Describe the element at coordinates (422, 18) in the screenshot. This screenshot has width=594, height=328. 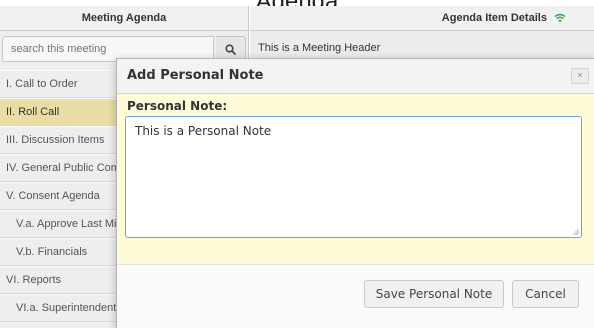
I see `details-header: Agenda Item Details` at that location.